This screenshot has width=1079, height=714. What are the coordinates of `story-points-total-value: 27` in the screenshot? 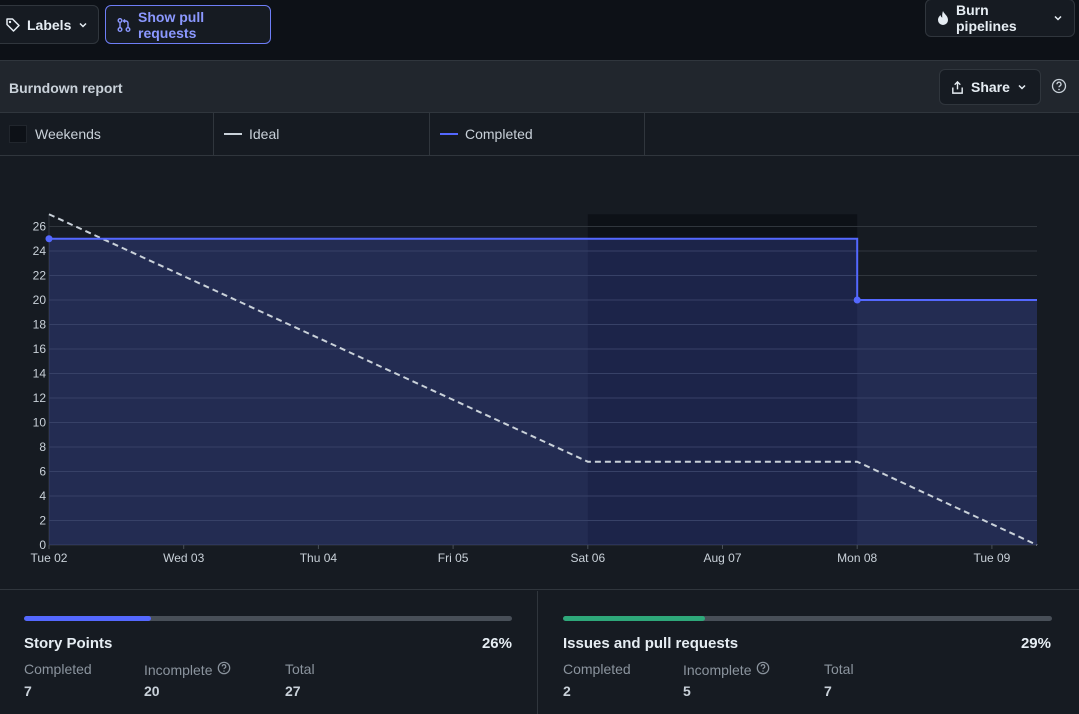 It's located at (293, 691).